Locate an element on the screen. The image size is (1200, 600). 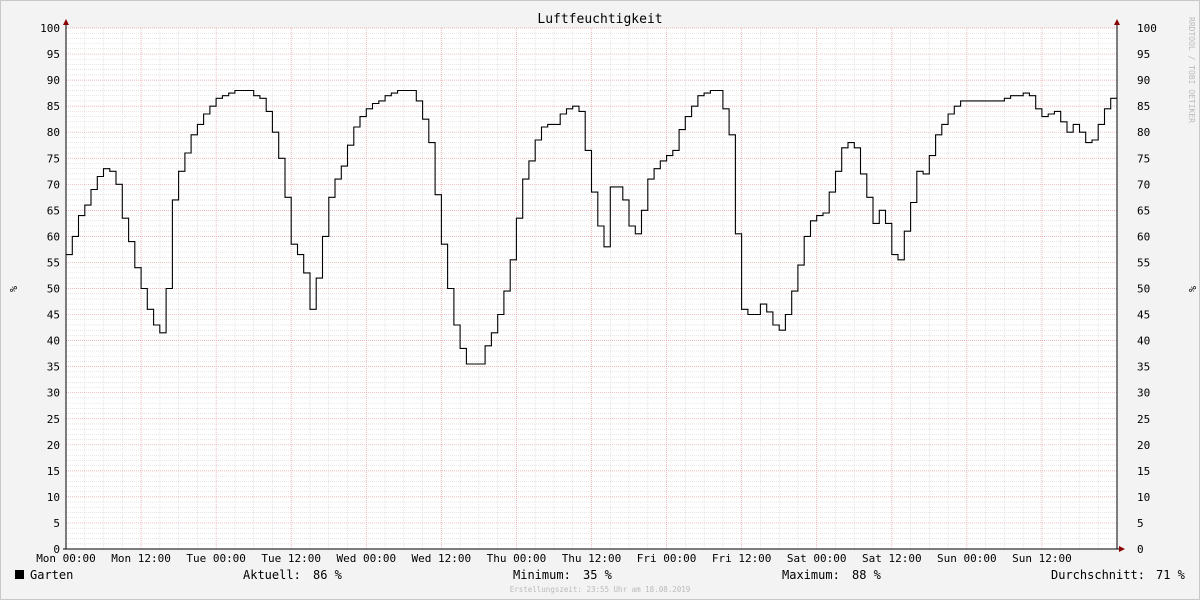
stat-average-label: Durchschnitt: is located at coordinates (1098, 575).